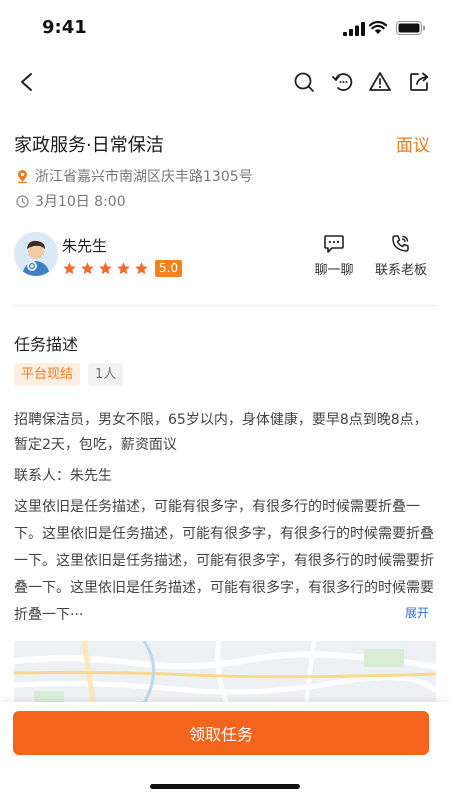 Image resolution: width=450 pixels, height=800 pixels. What do you see at coordinates (80, 202) in the screenshot?
I see `job-time: 3月10日 8:00` at bounding box center [80, 202].